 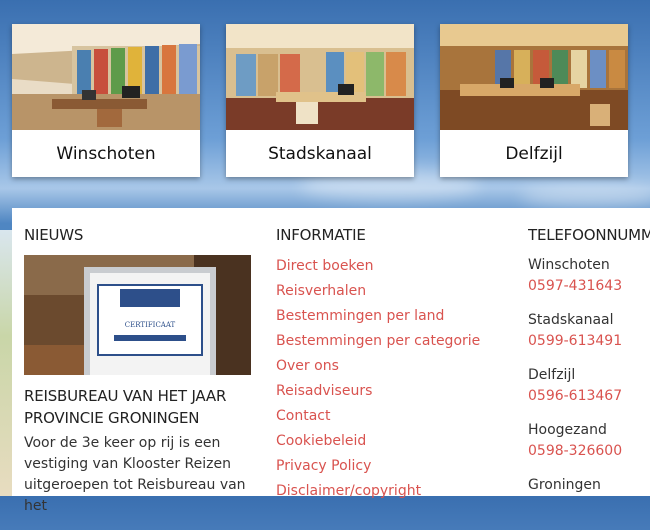 What do you see at coordinates (378, 392) in the screenshot?
I see `list-item: Reisadviseurs` at bounding box center [378, 392].